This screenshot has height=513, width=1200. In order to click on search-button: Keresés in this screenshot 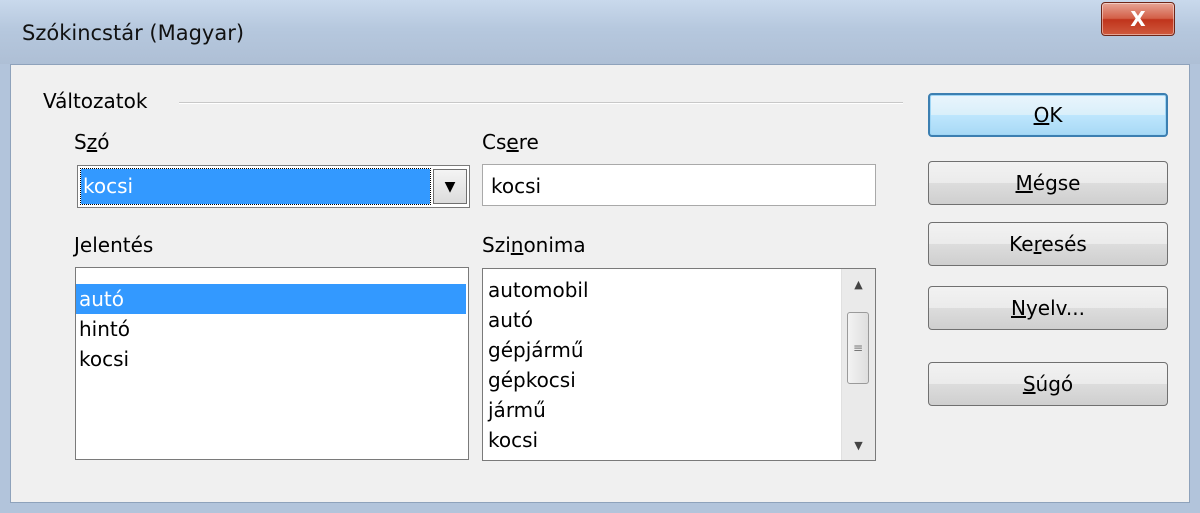, I will do `click(1048, 244)`.